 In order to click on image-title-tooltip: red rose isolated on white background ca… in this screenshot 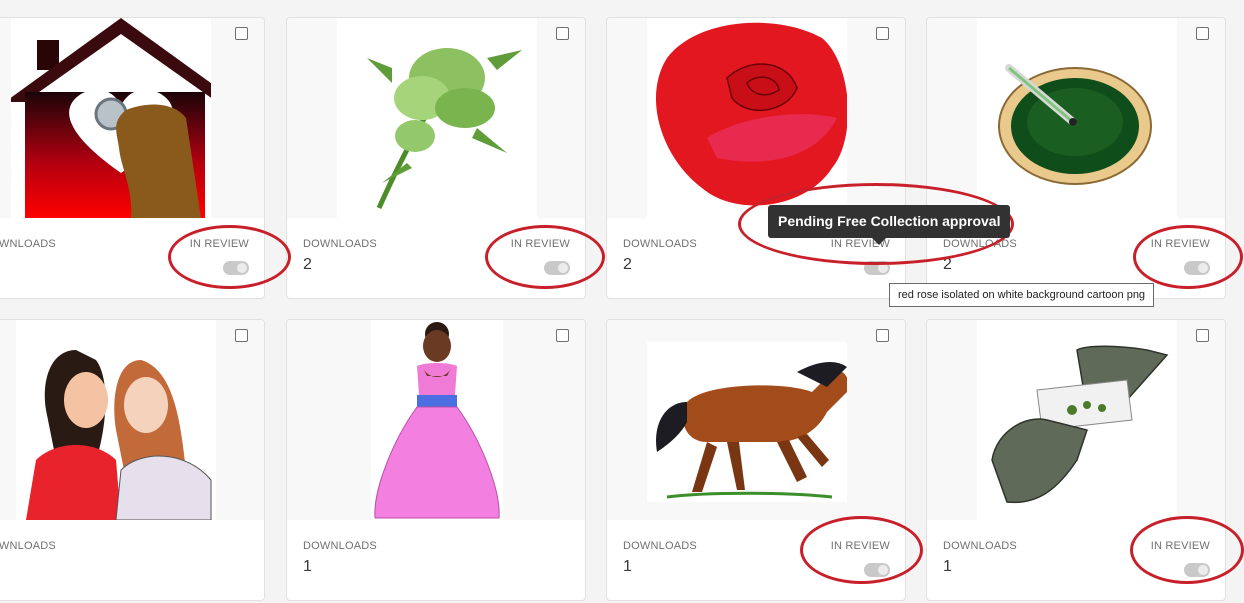, I will do `click(1022, 295)`.